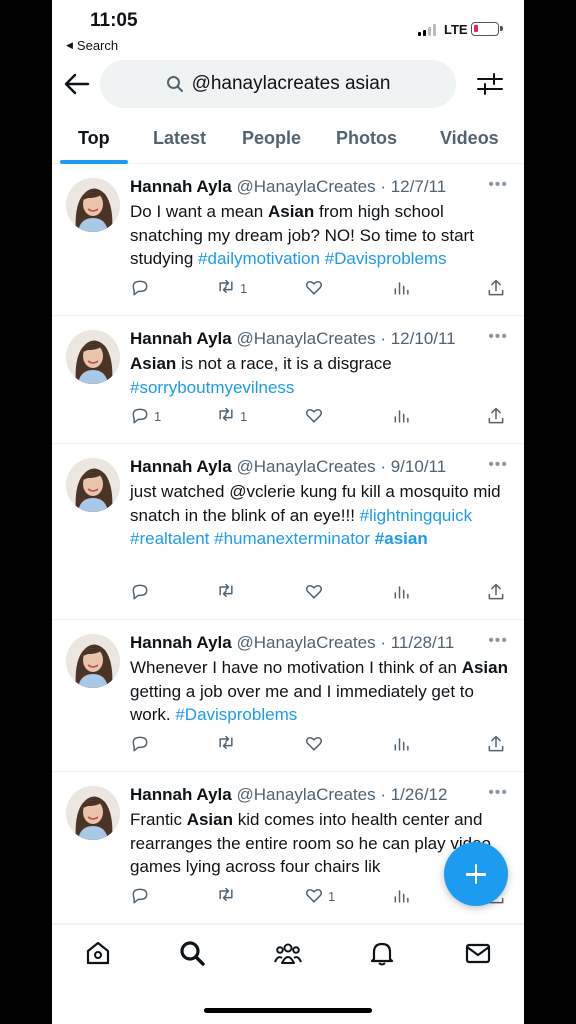 The image size is (576, 1024). I want to click on tweet-meta: Hannah Ayla @HanaylaCreates · 12/7/11, so click(319, 187).